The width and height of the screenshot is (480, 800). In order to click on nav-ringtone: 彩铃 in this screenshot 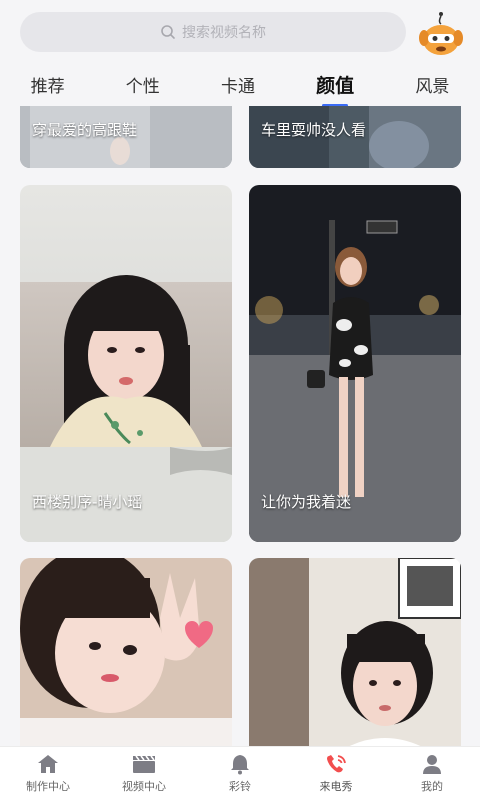, I will do `click(240, 773)`.